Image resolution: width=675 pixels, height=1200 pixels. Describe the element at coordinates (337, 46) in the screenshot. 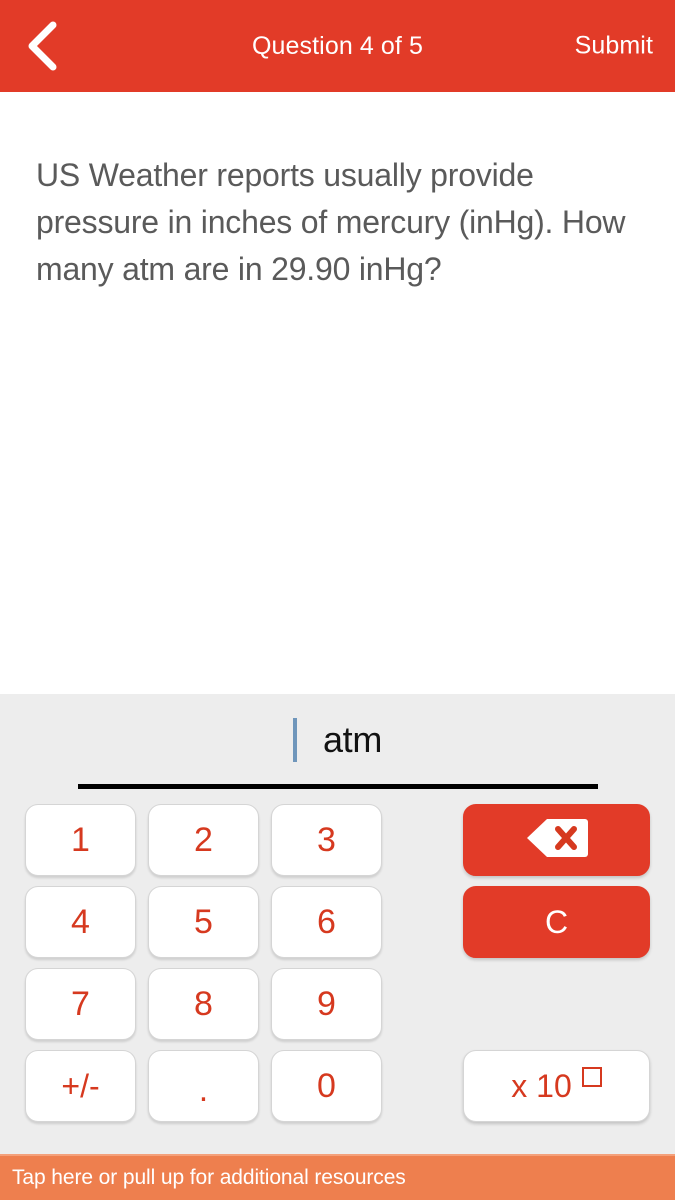

I see `app-header: Question 4 of 5 Submit` at that location.